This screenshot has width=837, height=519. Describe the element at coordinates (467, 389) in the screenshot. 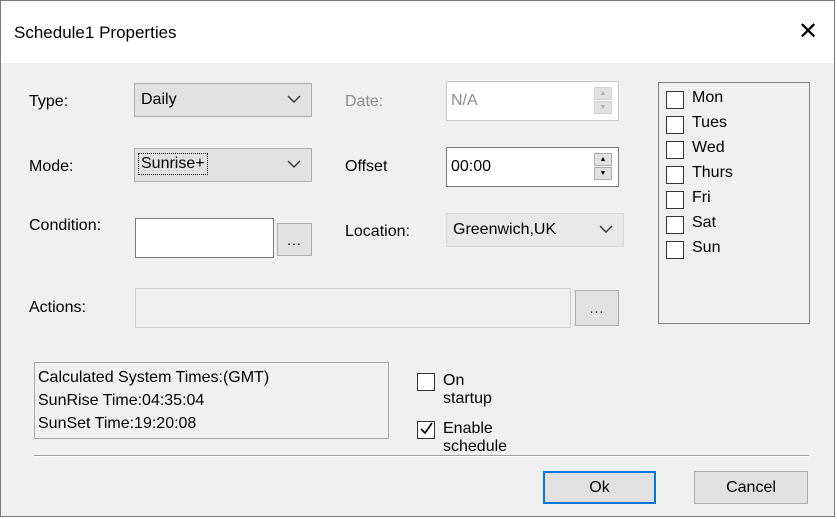

I see `on-startup-label: On startup` at that location.